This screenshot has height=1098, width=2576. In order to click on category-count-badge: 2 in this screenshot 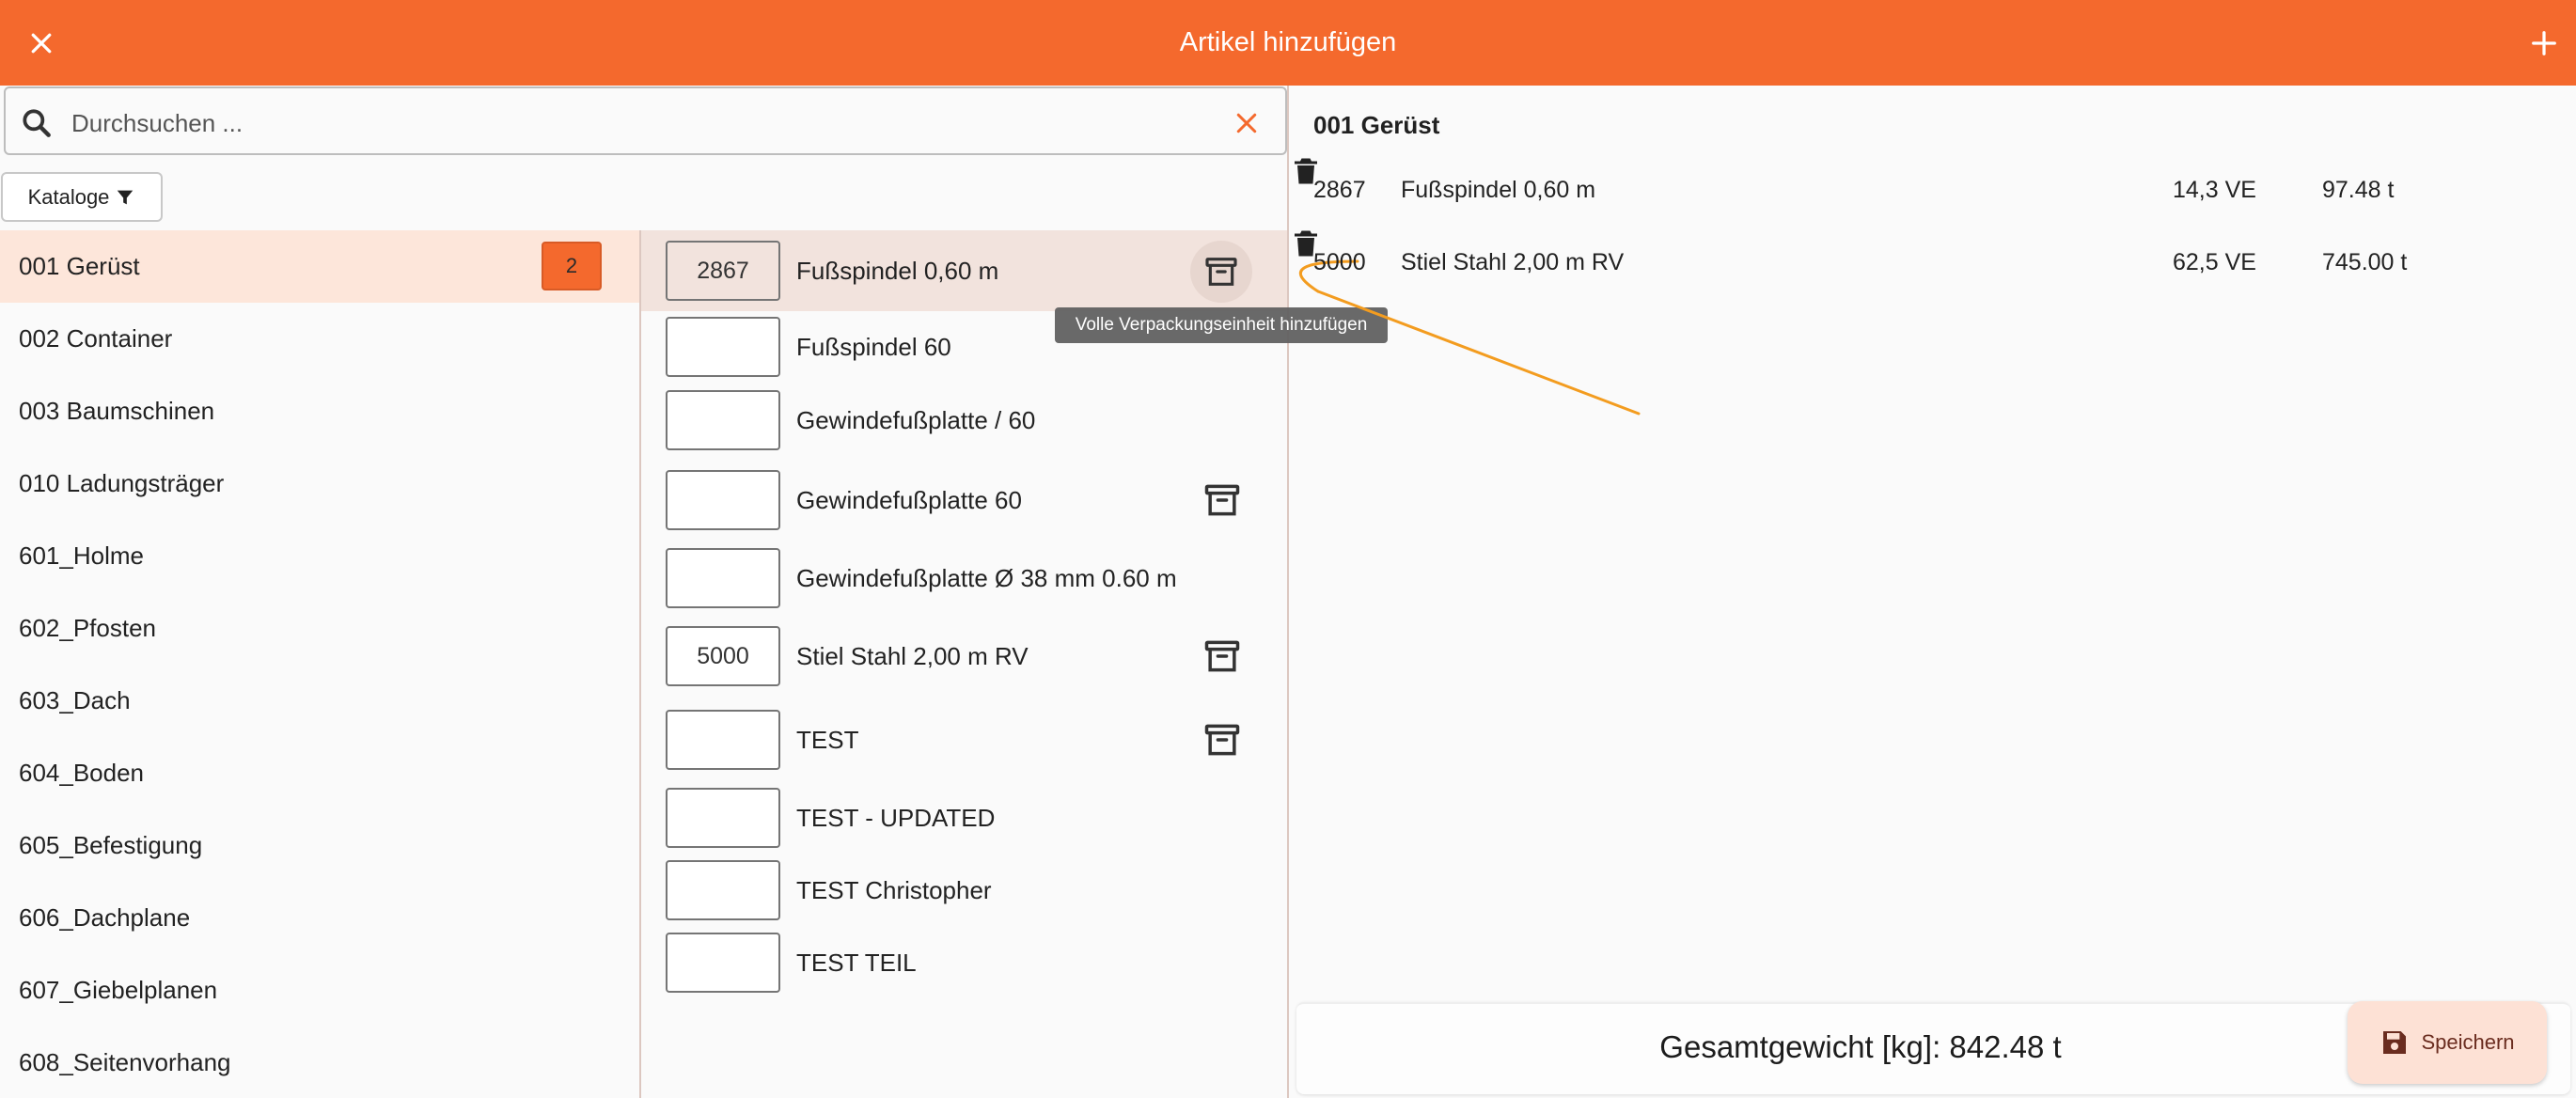, I will do `click(572, 266)`.